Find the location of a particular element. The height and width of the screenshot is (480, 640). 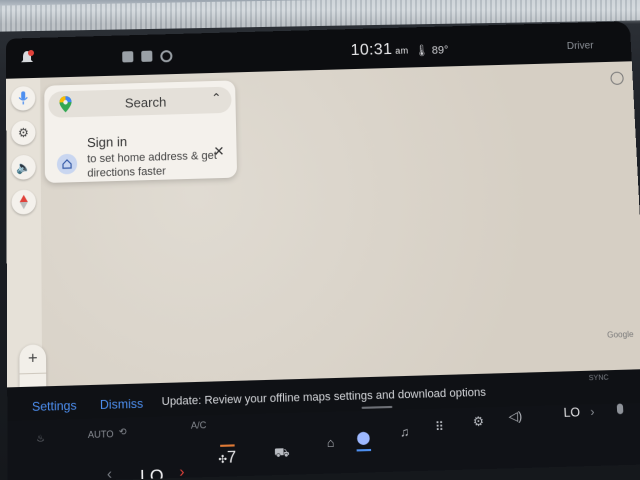

temp-up-right-icon: › is located at coordinates (592, 411).